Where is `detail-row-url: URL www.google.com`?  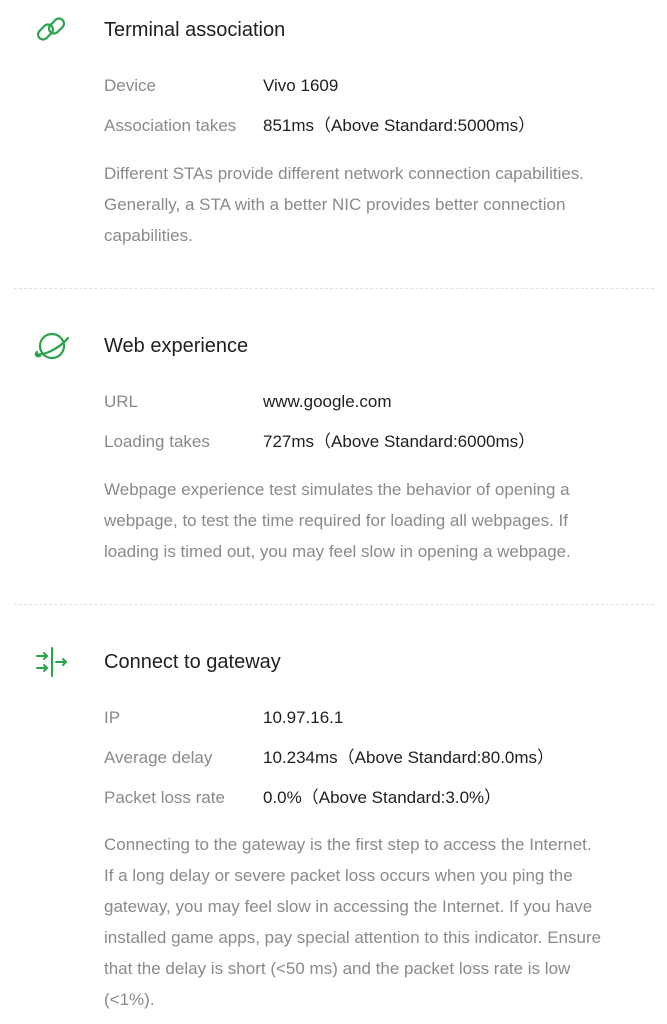 detail-row-url: URL www.google.com is located at coordinates (374, 402).